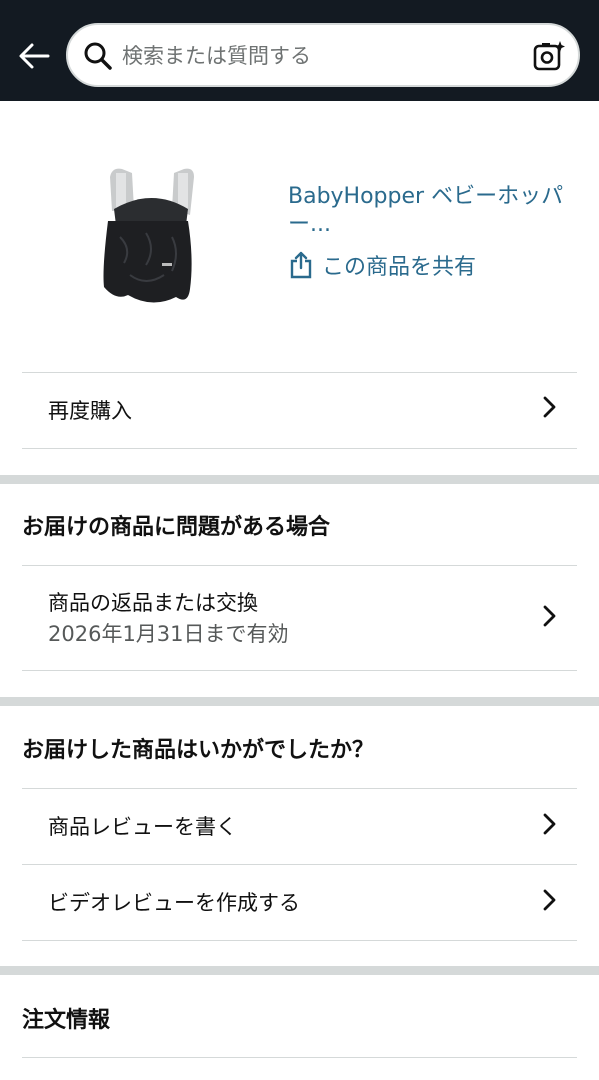 Image resolution: width=599 pixels, height=1080 pixels. Describe the element at coordinates (153, 603) in the screenshot. I see `return-or-exchange-label: 商品の返品または交換` at that location.